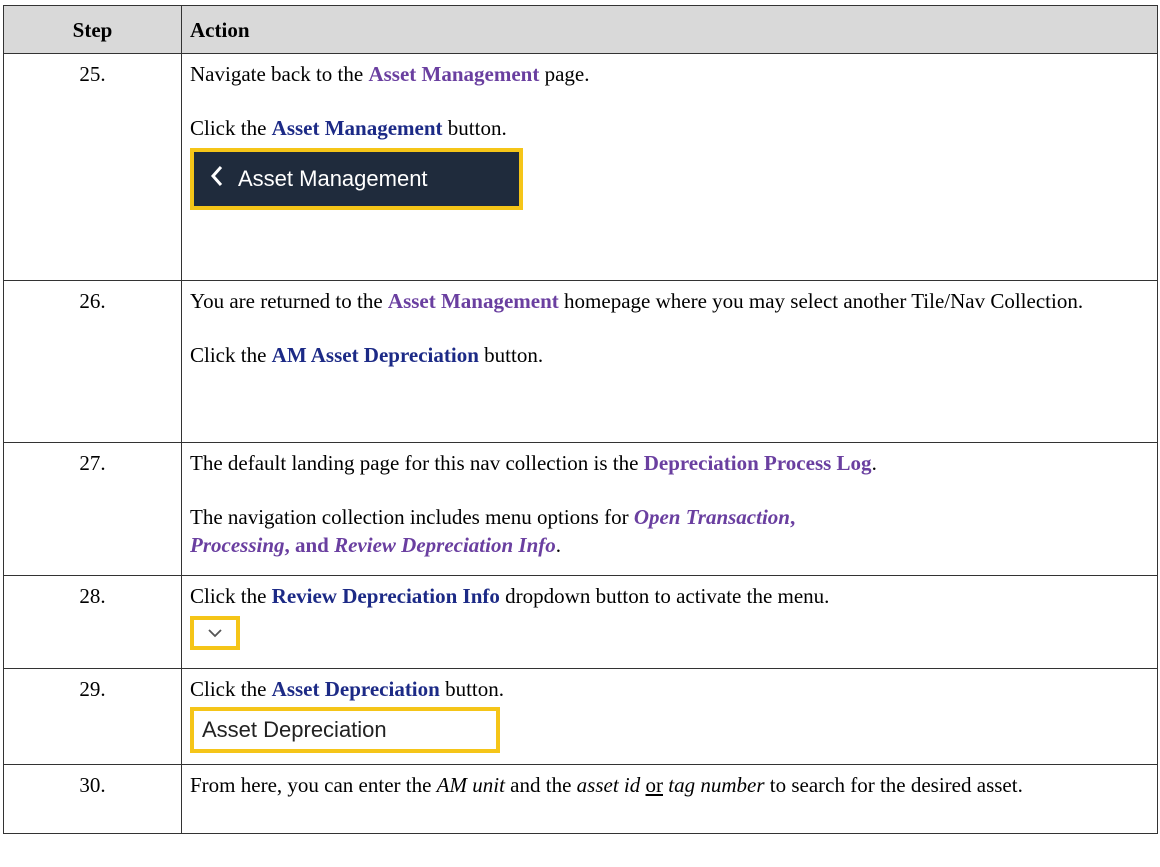  What do you see at coordinates (92, 716) in the screenshot?
I see `step-number: 29.` at bounding box center [92, 716].